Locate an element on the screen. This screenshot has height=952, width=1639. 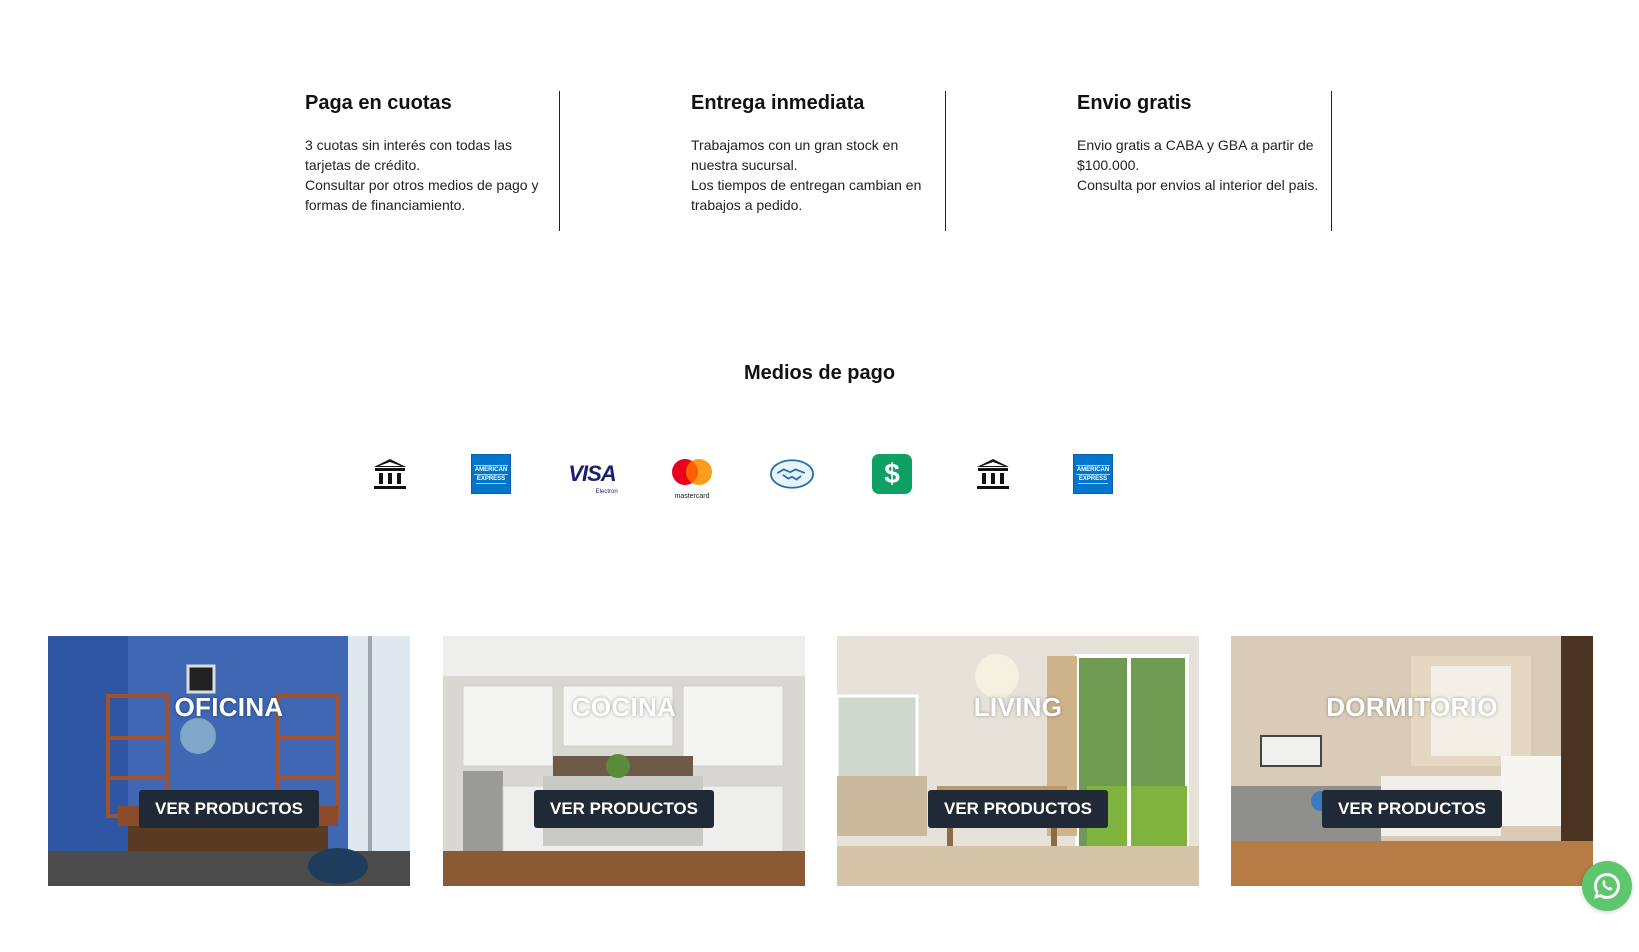
category-card-cocina: COCINA VER PRODUCTOS is located at coordinates (624, 761).